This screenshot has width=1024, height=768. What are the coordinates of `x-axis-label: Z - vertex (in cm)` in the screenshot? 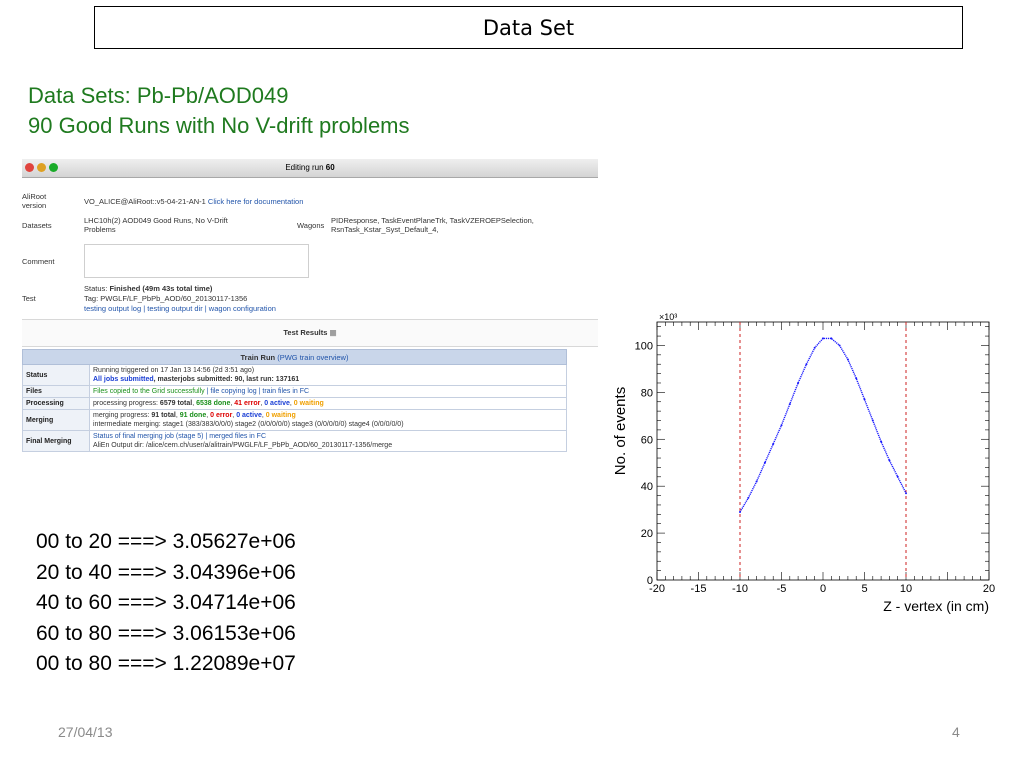 It's located at (936, 606).